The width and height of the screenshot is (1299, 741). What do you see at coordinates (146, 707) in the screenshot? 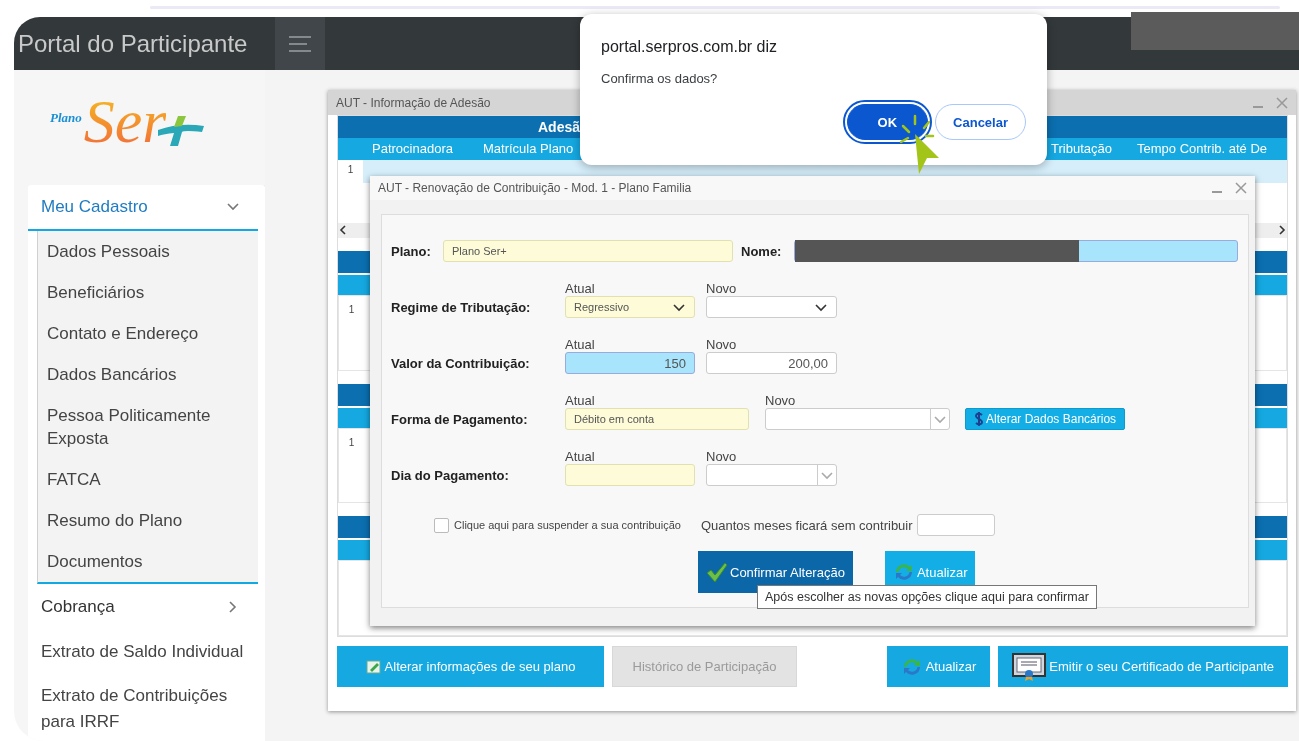
I see `sidebar-item: Extrato de Contribuições para IRRF` at bounding box center [146, 707].